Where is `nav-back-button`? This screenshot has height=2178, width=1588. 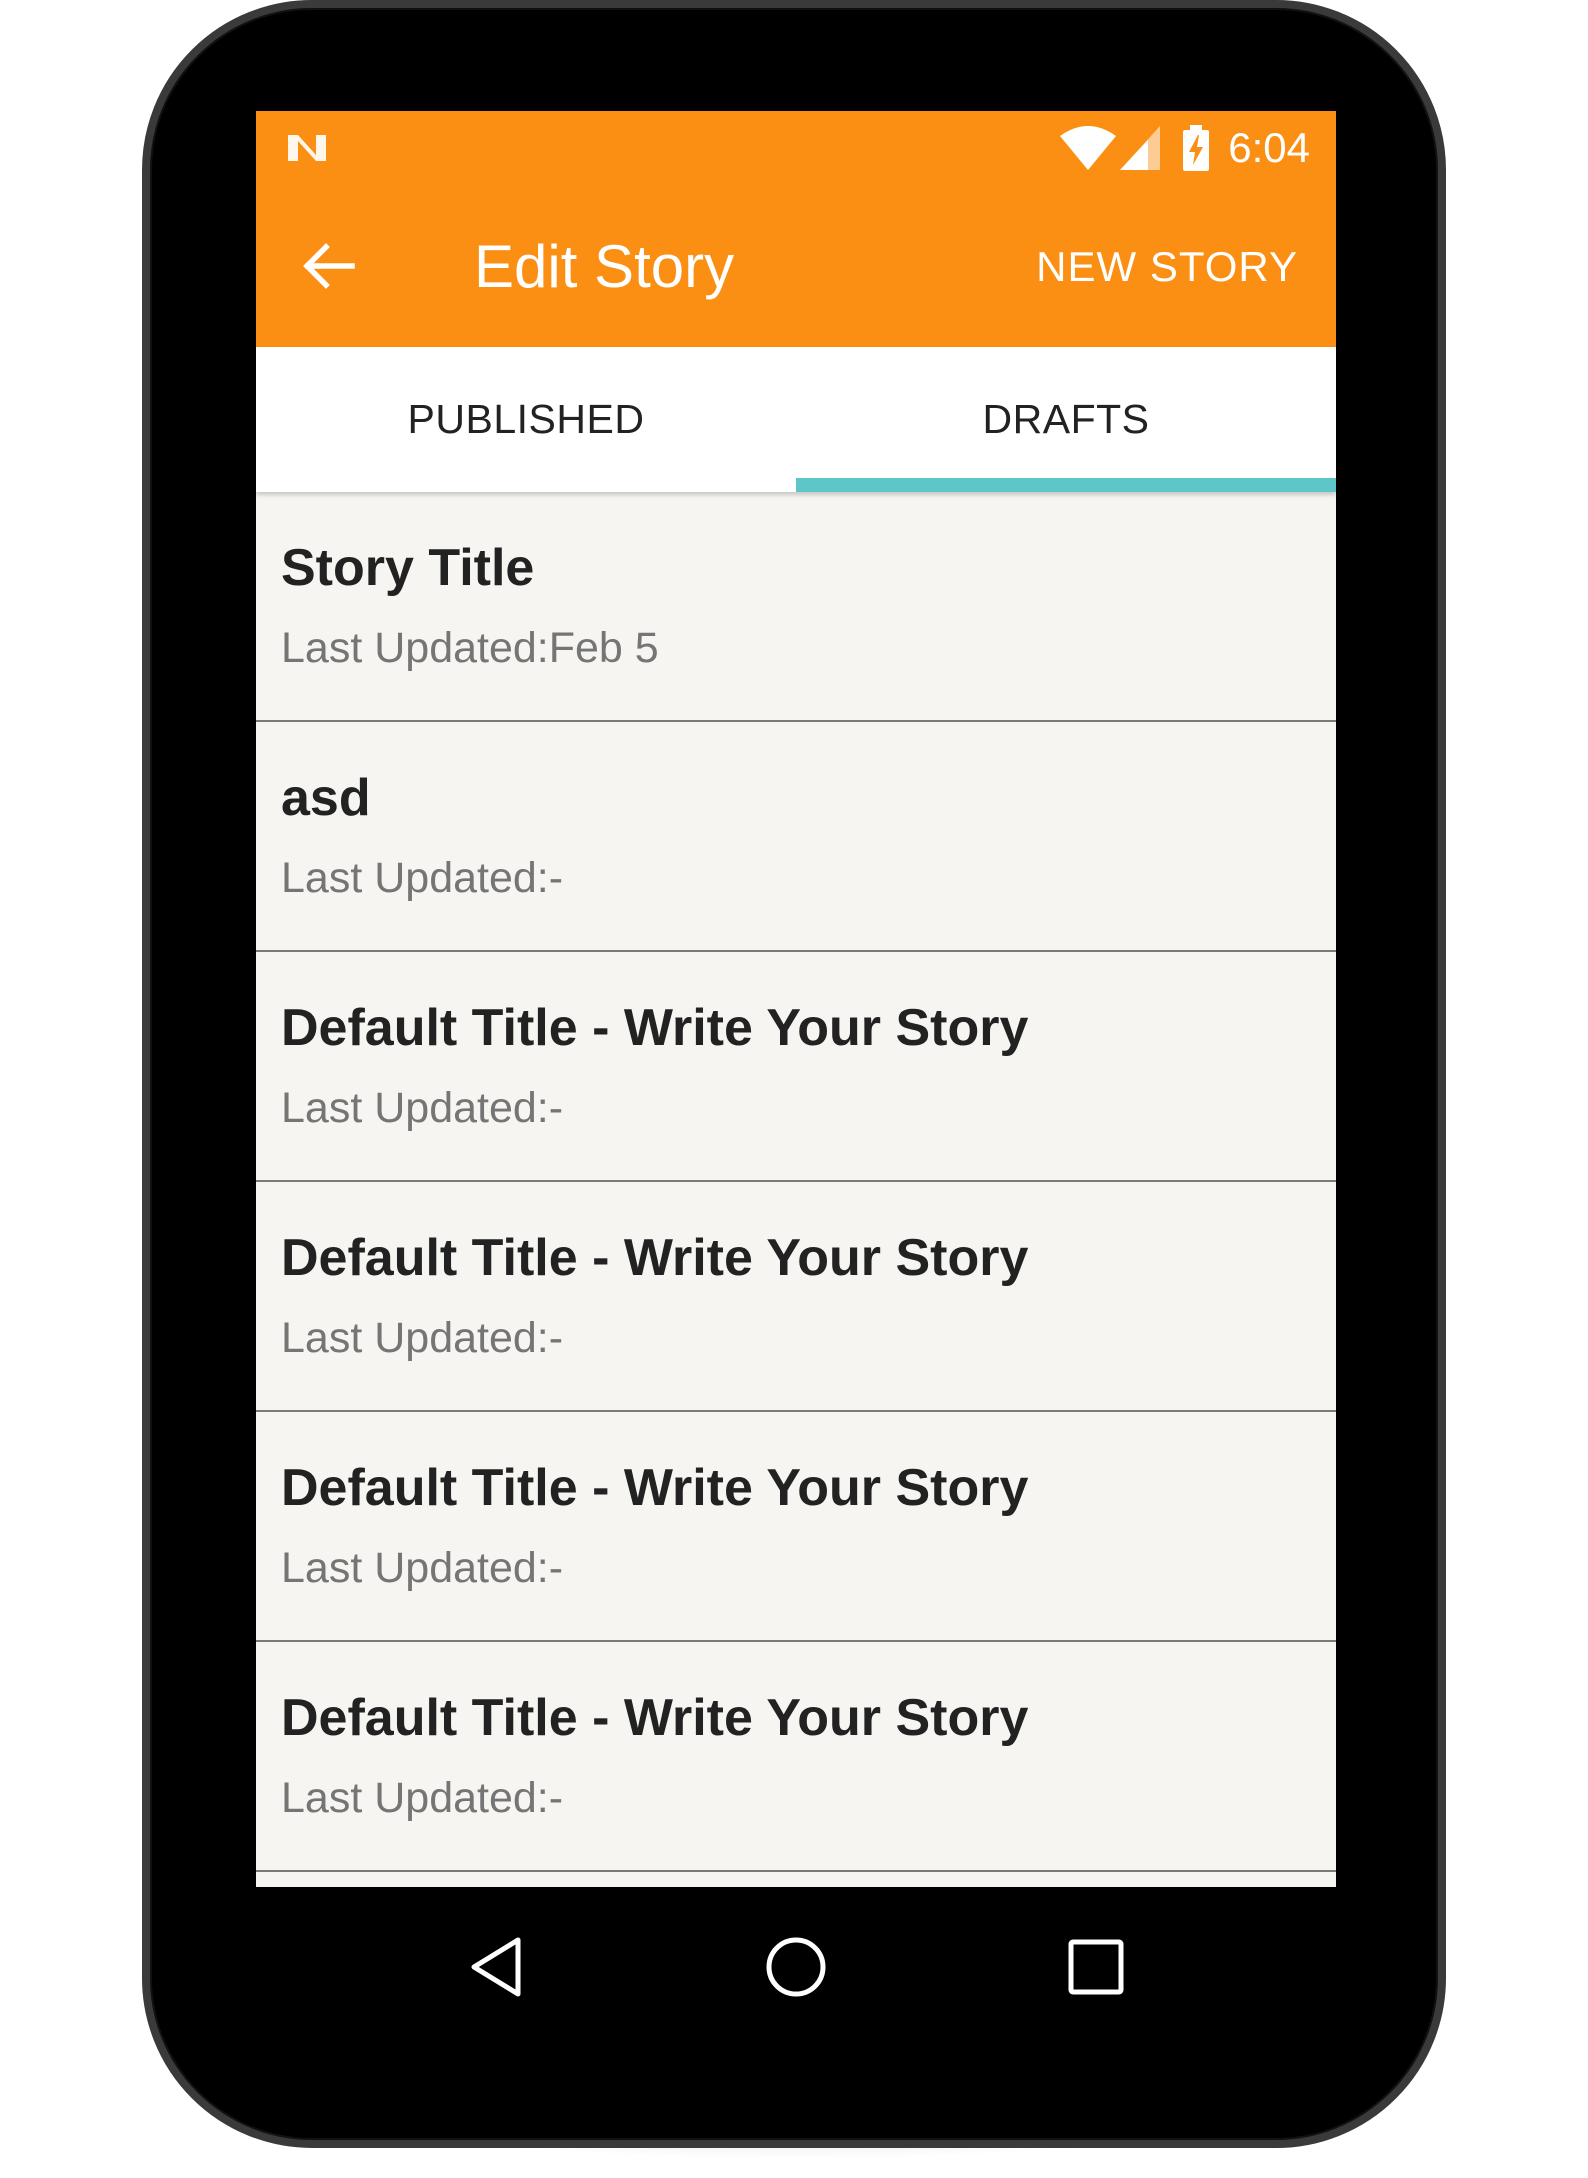
nav-back-button is located at coordinates (496, 1967).